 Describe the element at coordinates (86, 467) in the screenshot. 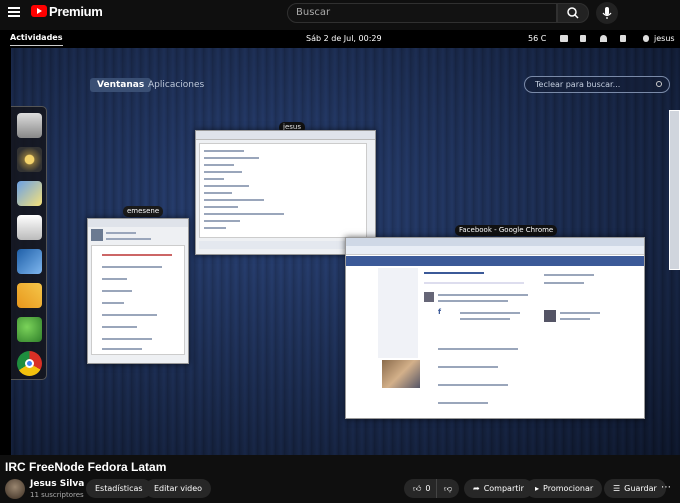

I see `video-title: IRC FreeNode Fedora Latam` at that location.